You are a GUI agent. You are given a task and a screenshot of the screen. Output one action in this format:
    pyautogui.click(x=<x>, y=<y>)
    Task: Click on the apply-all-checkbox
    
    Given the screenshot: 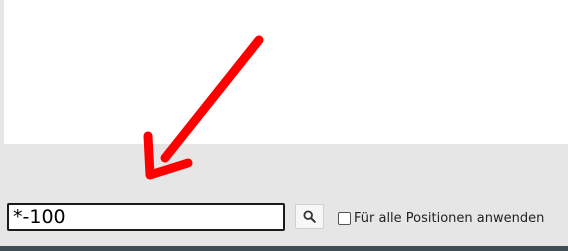 What is the action you would take?
    pyautogui.click(x=344, y=218)
    